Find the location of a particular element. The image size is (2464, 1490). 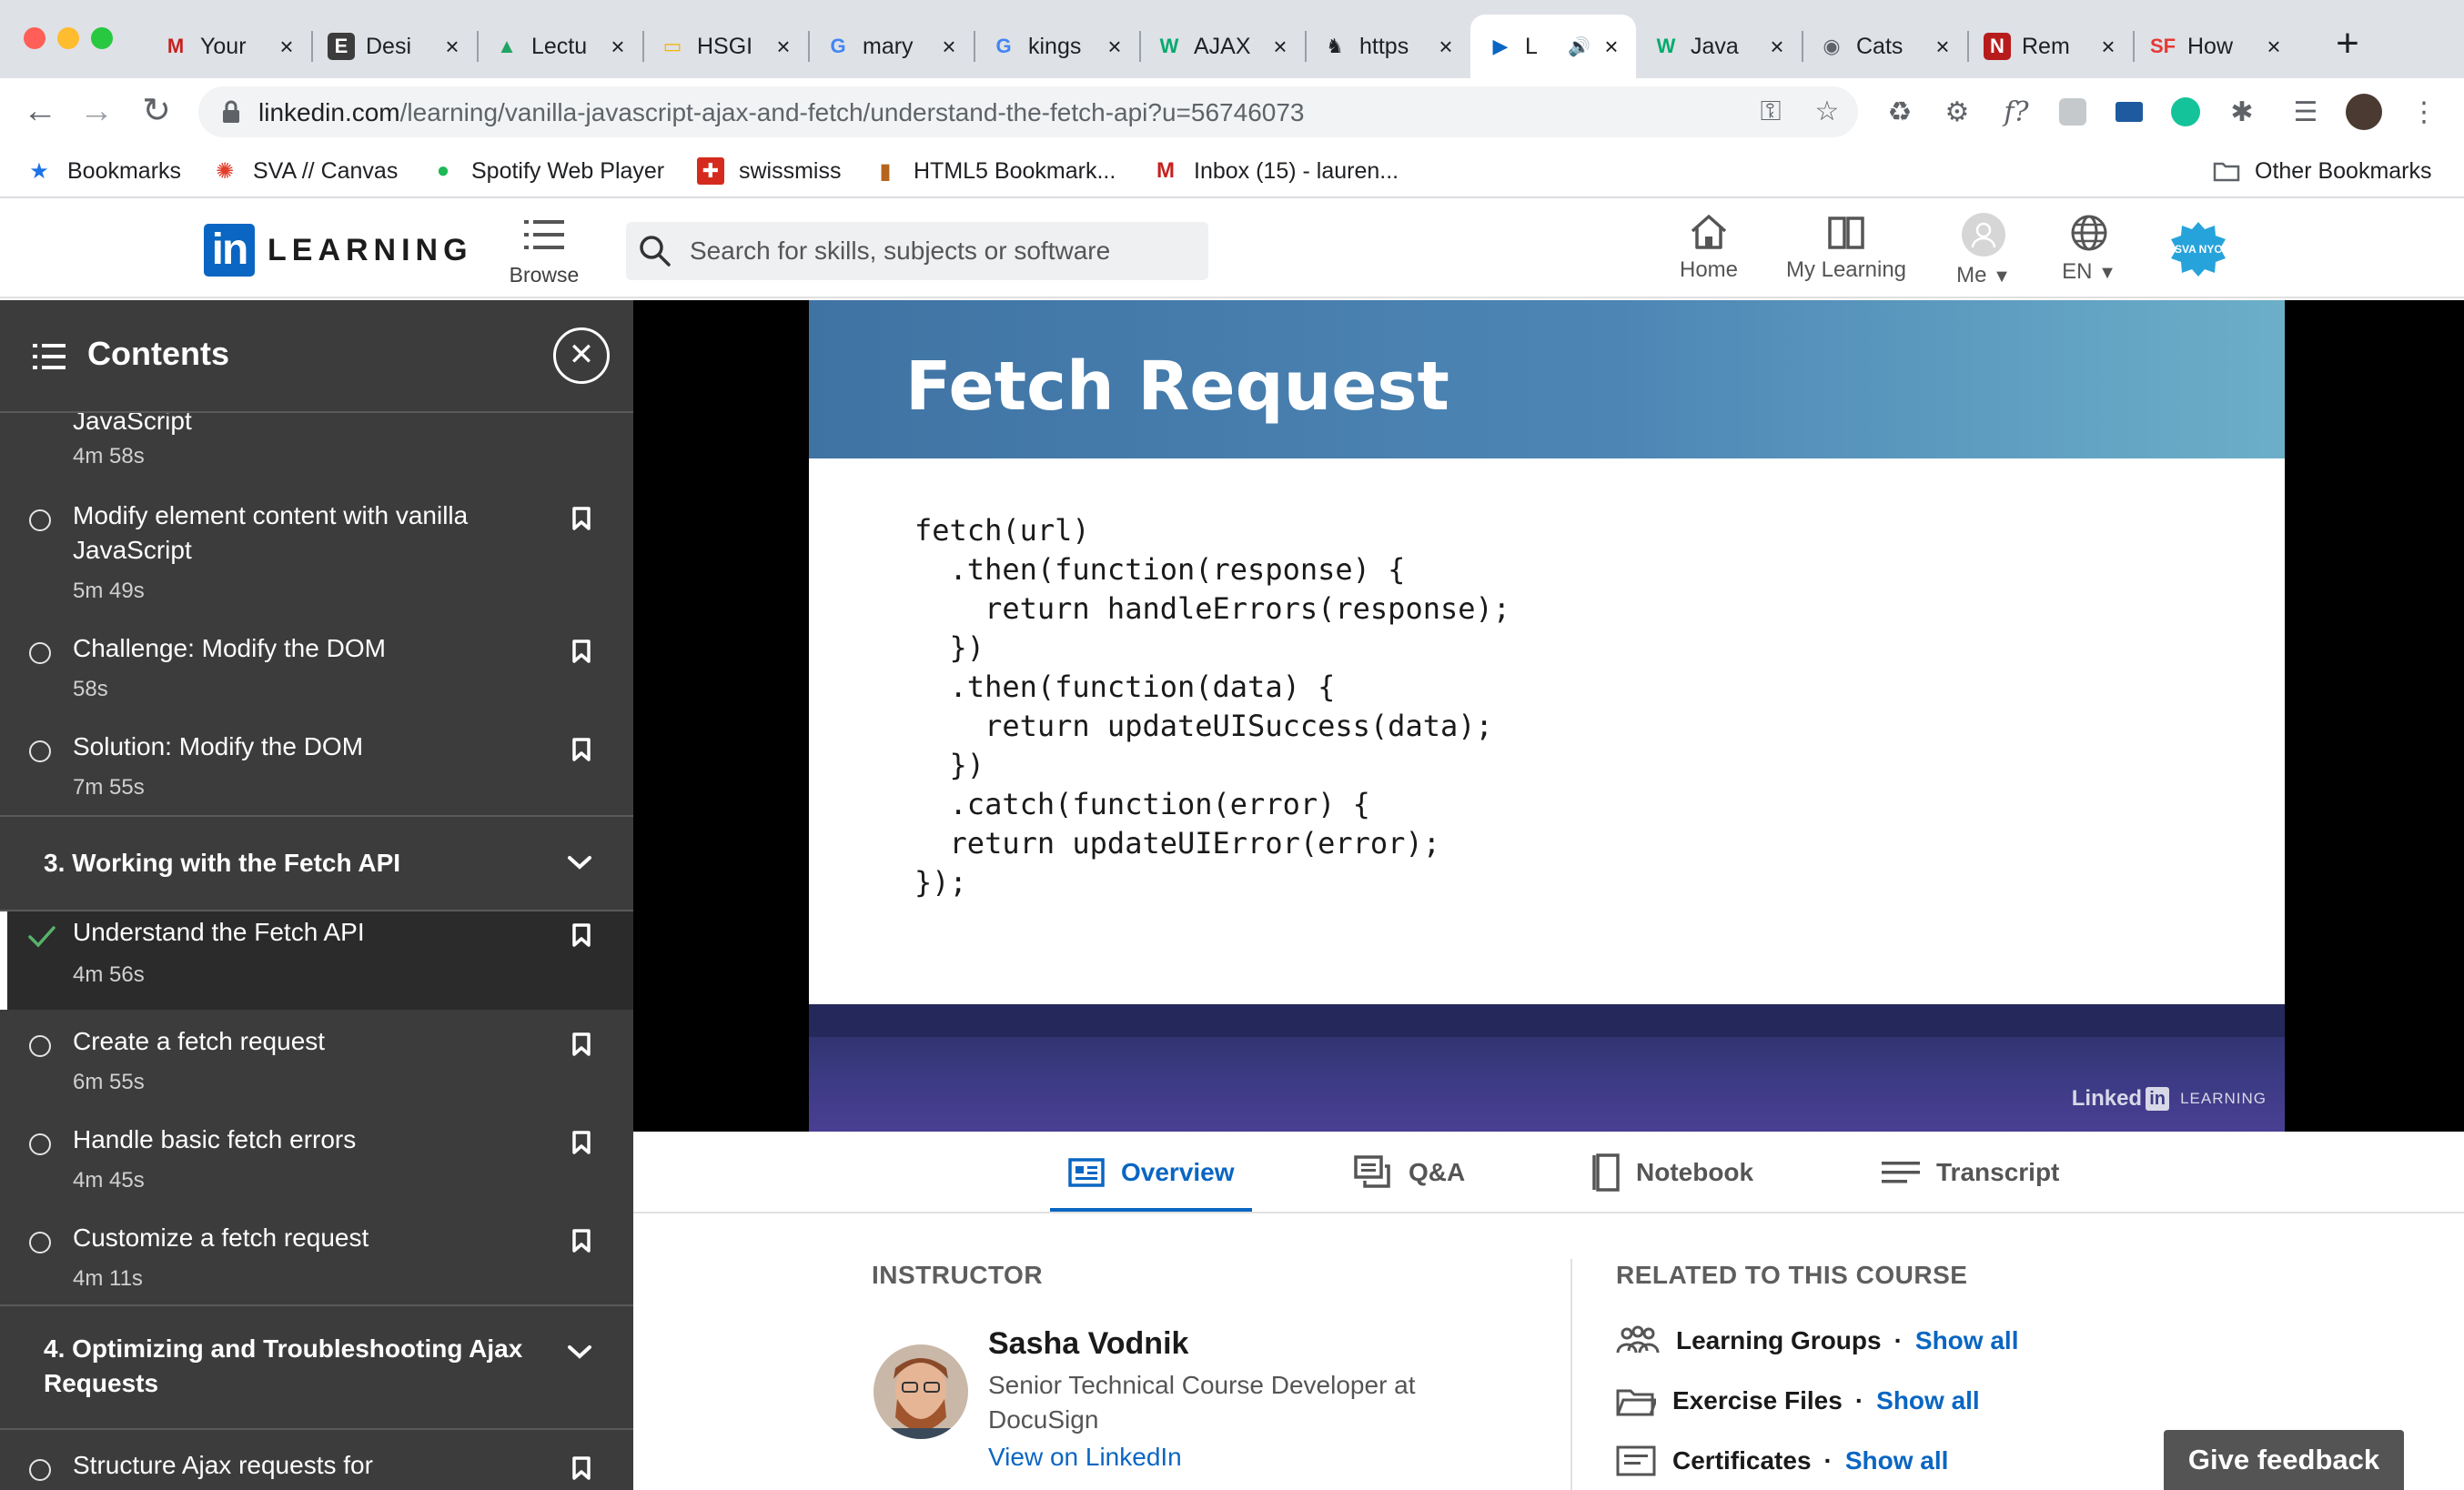

lock-icon is located at coordinates (231, 111).